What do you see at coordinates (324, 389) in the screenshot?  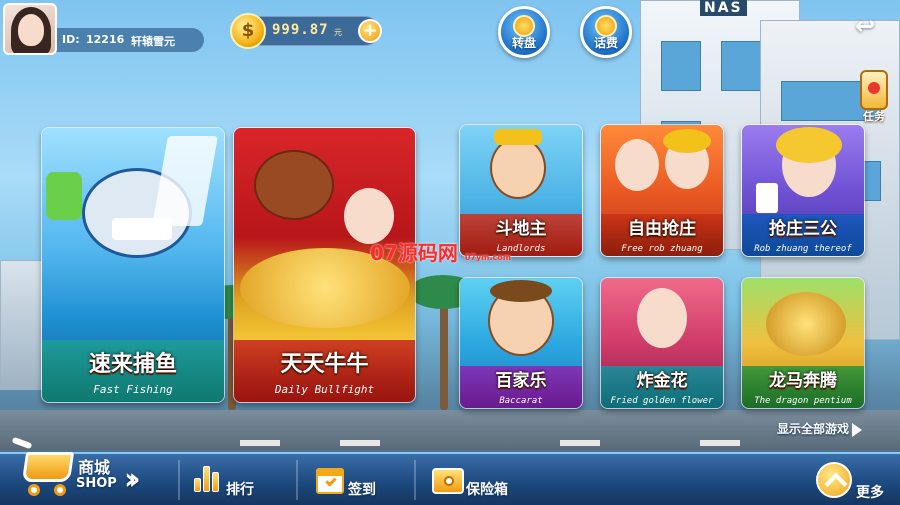 I see `game-subtitle: Daily Bullfight` at bounding box center [324, 389].